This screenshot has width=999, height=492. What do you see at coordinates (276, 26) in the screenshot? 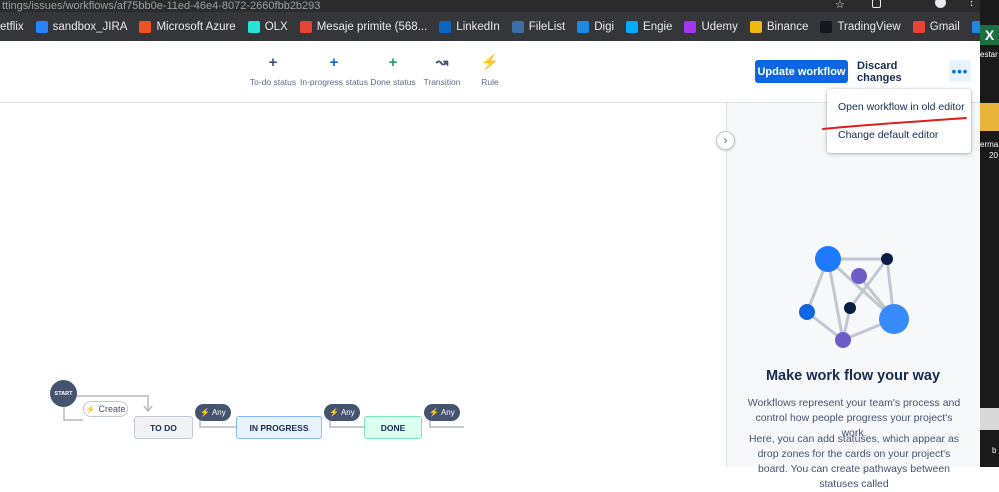
I see `bookmark-label: OLX` at bounding box center [276, 26].